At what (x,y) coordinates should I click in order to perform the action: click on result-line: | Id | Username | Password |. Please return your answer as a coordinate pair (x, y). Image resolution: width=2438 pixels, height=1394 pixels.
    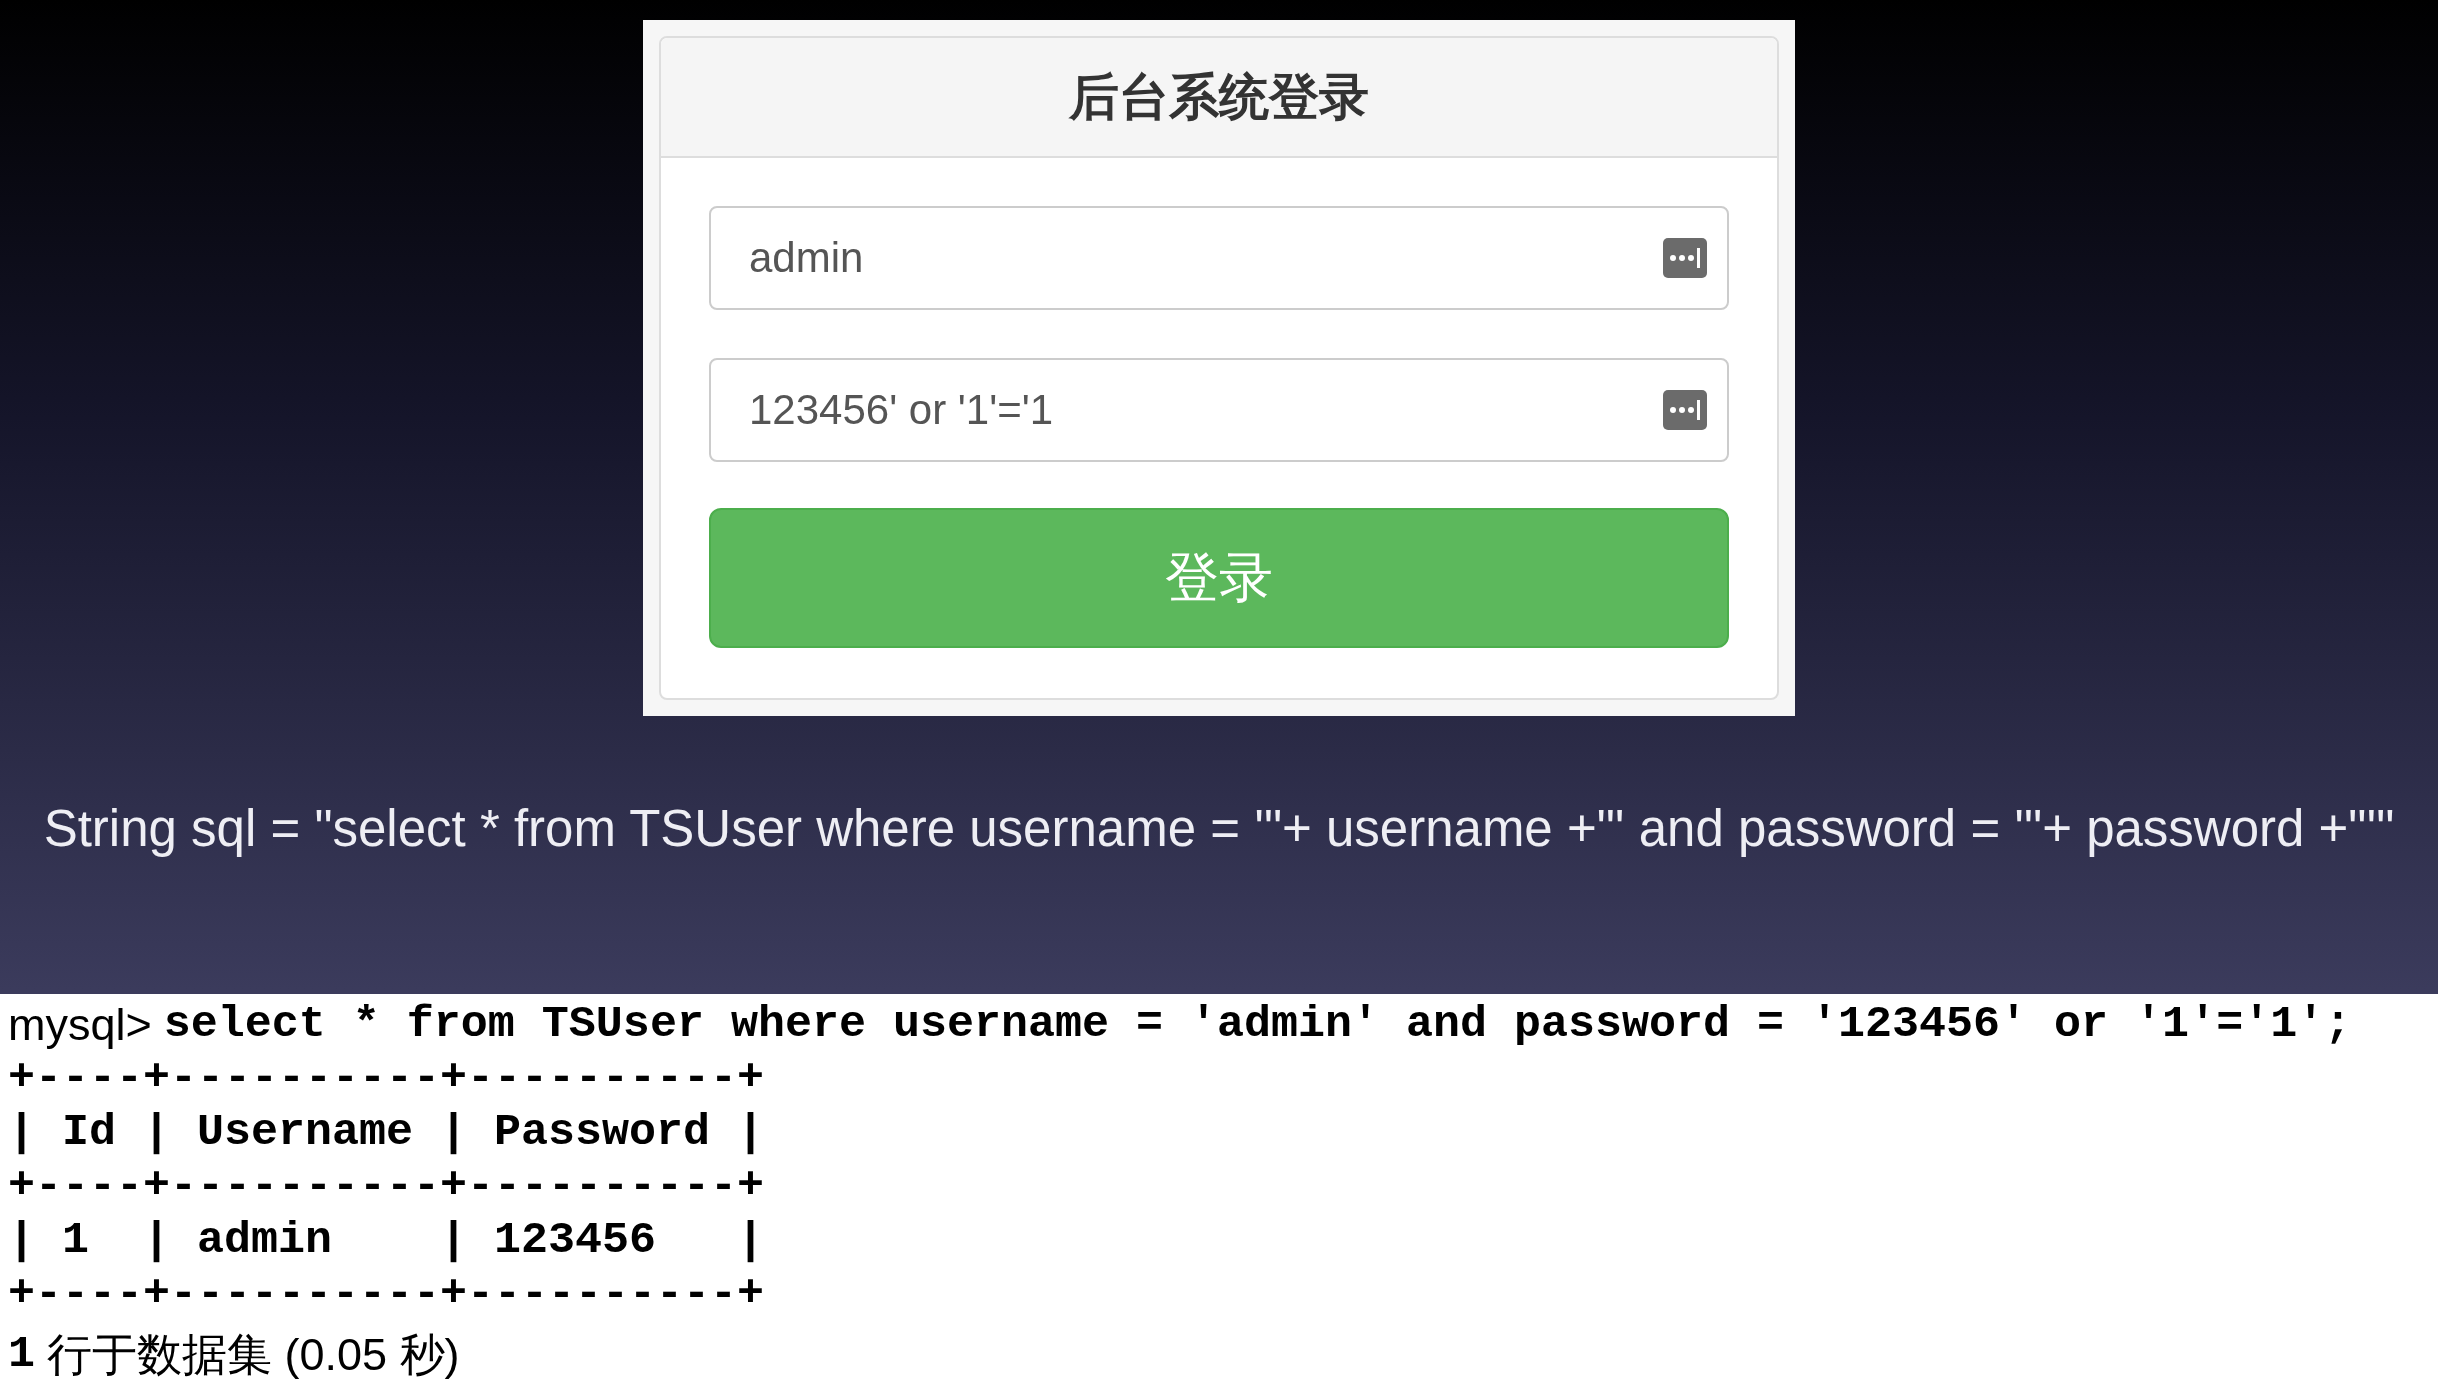
    Looking at the image, I should click on (386, 1133).